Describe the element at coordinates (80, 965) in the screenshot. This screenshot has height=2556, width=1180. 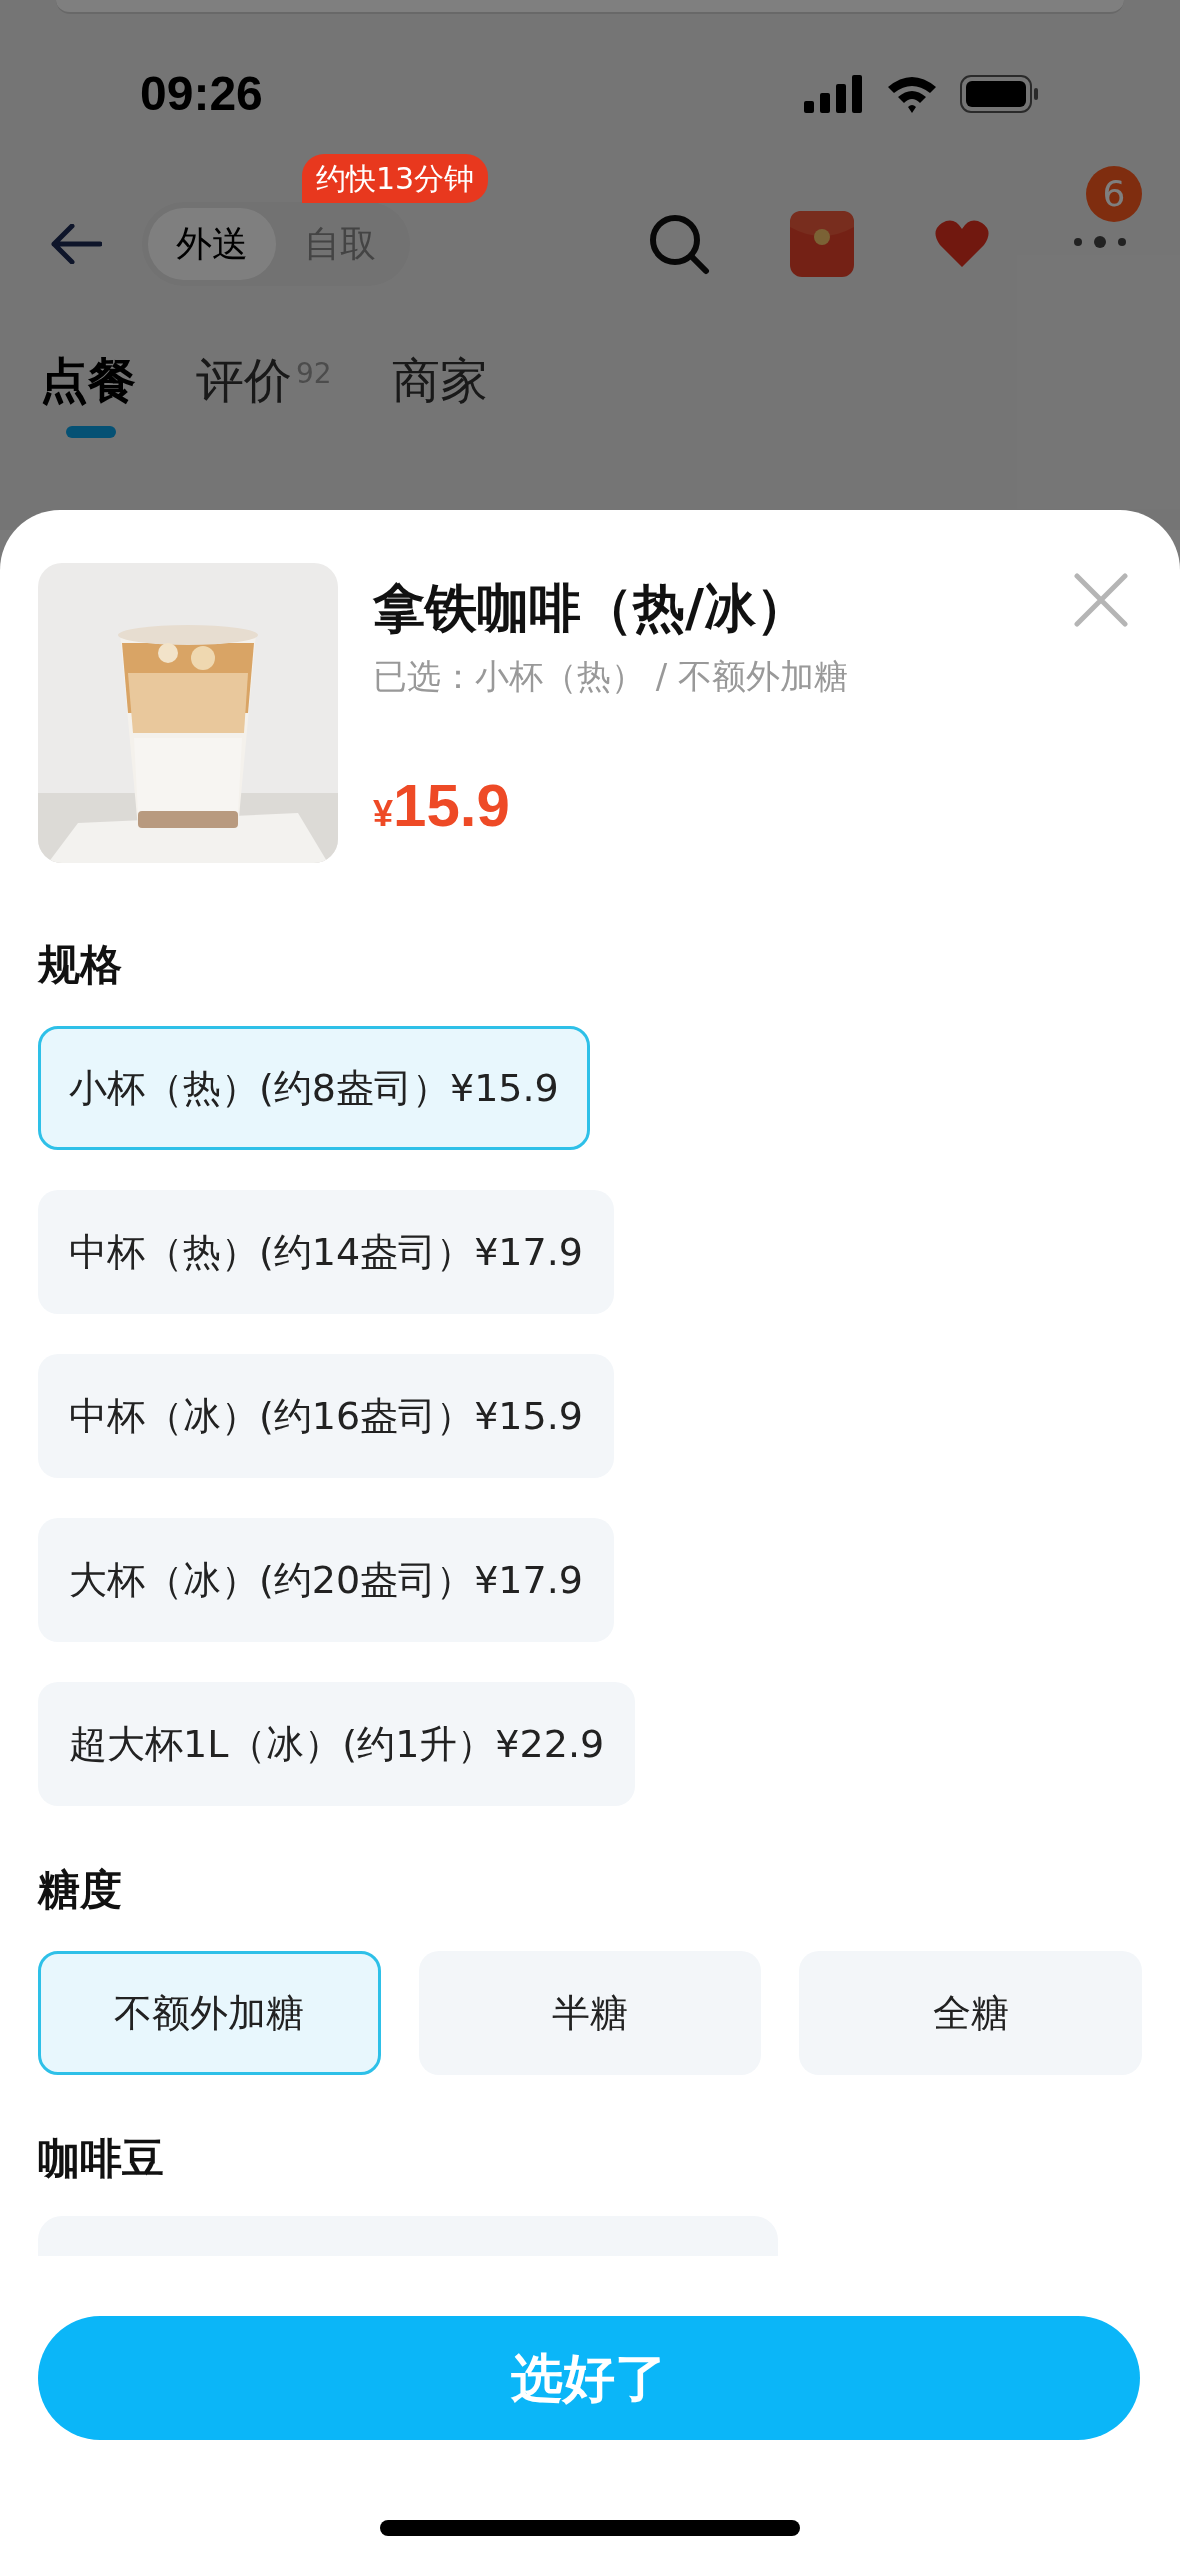
I see `section-title: 规格` at that location.